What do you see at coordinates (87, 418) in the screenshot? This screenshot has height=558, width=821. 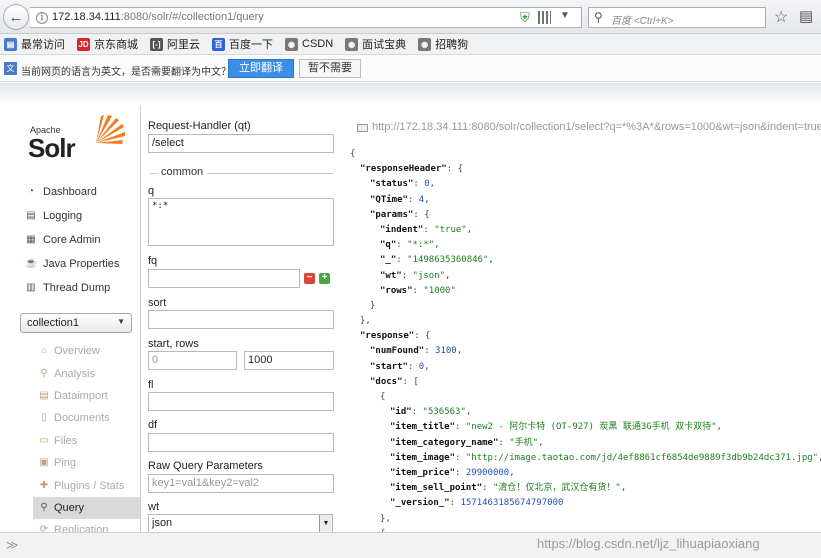 I see `core-menu-item-documents: ▯ Documents` at bounding box center [87, 418].